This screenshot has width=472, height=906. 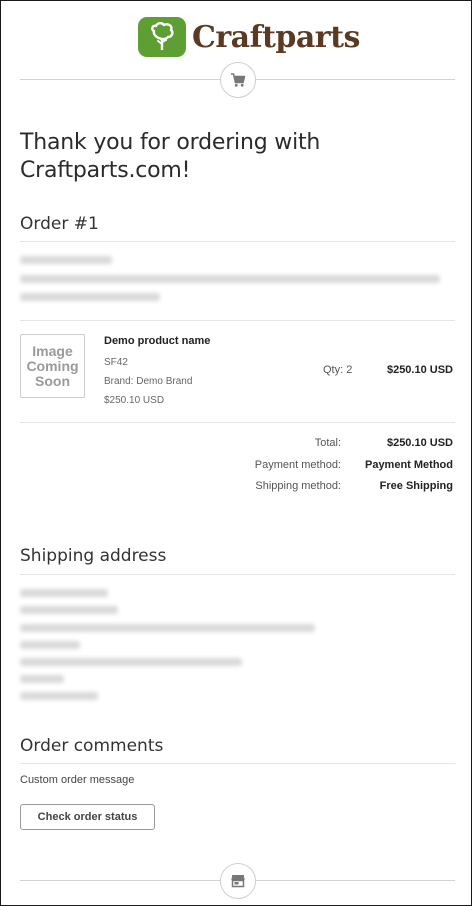 What do you see at coordinates (148, 381) in the screenshot?
I see `product-brand: Brand: Demo Brand` at bounding box center [148, 381].